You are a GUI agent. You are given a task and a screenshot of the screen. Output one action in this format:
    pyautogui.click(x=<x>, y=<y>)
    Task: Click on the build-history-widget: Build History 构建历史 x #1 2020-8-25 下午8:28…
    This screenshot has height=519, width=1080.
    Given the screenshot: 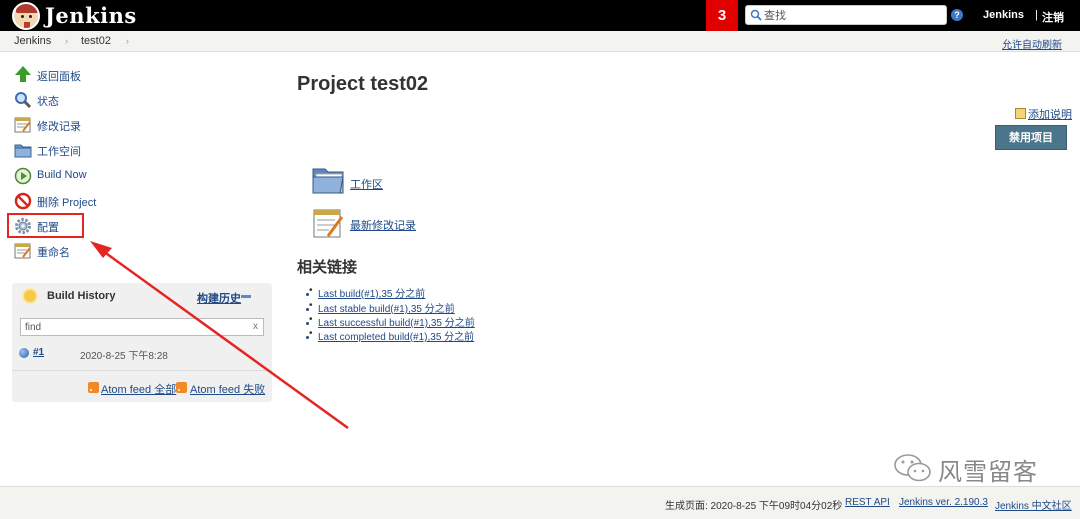 What is the action you would take?
    pyautogui.click(x=142, y=342)
    